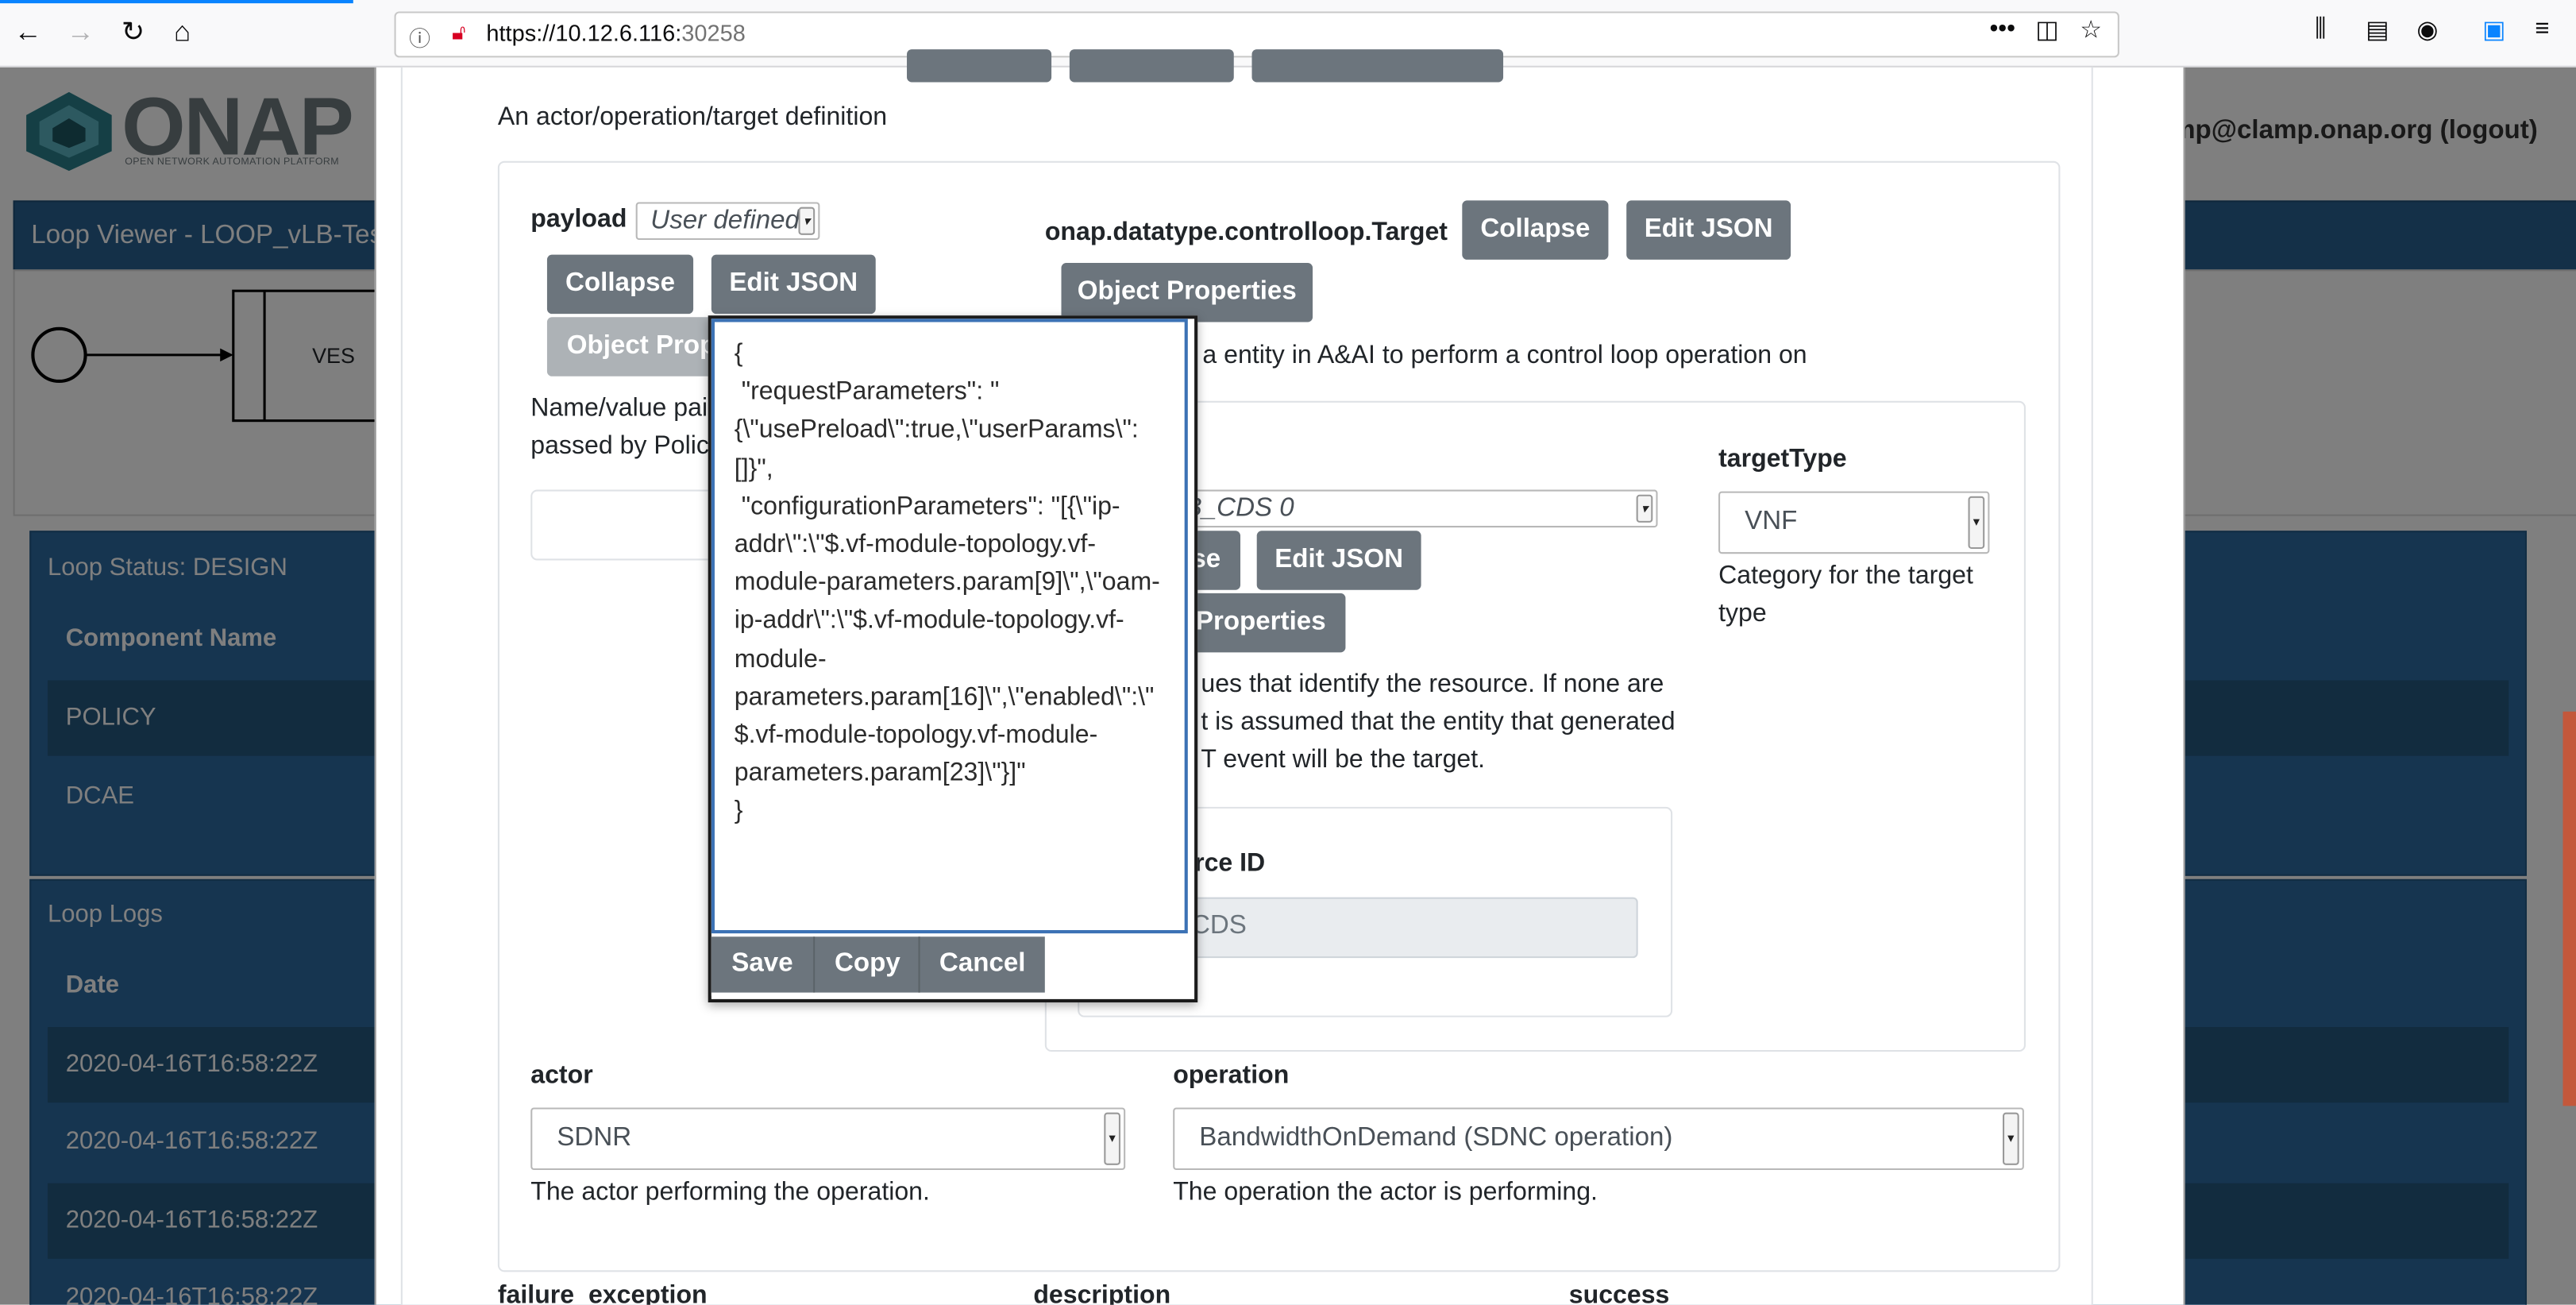  What do you see at coordinates (1218, 926) in the screenshot?
I see `resource-id-value: CDS` at bounding box center [1218, 926].